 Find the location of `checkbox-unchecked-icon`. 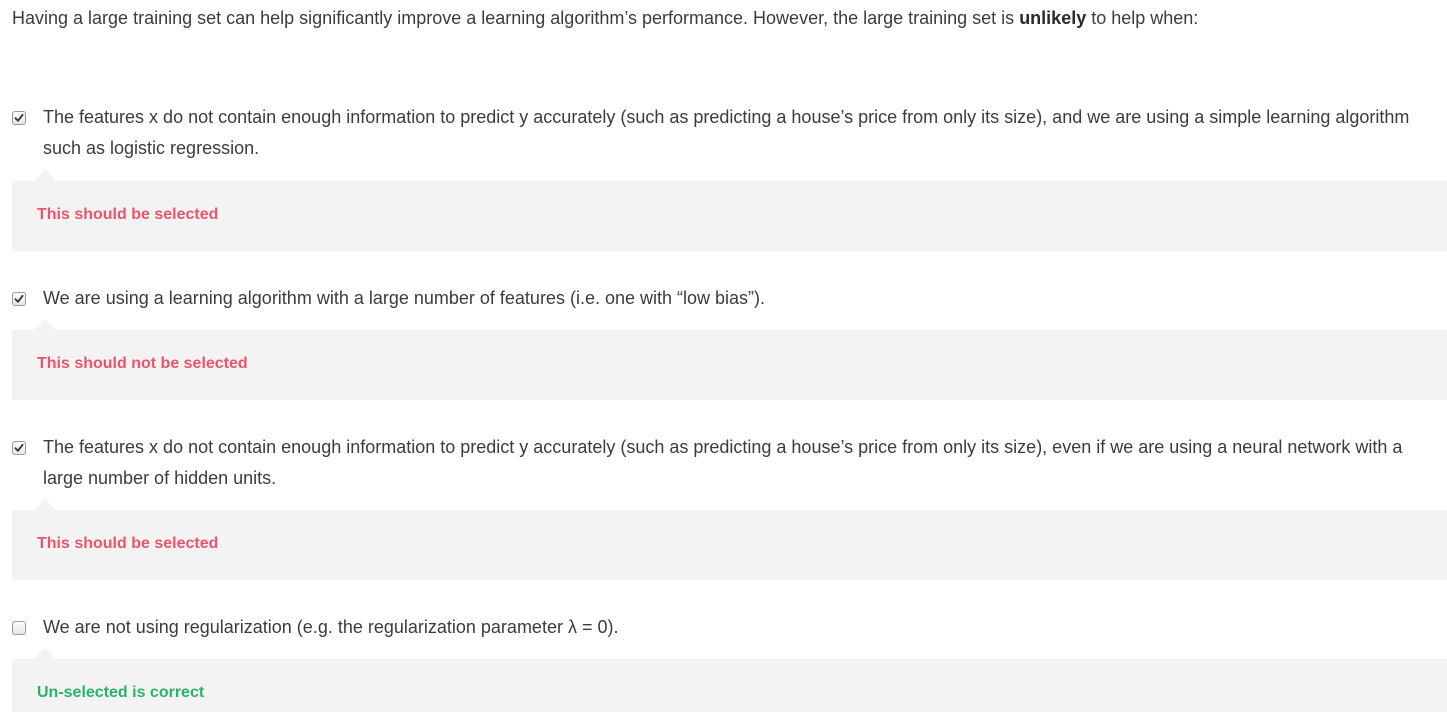

checkbox-unchecked-icon is located at coordinates (19, 628).